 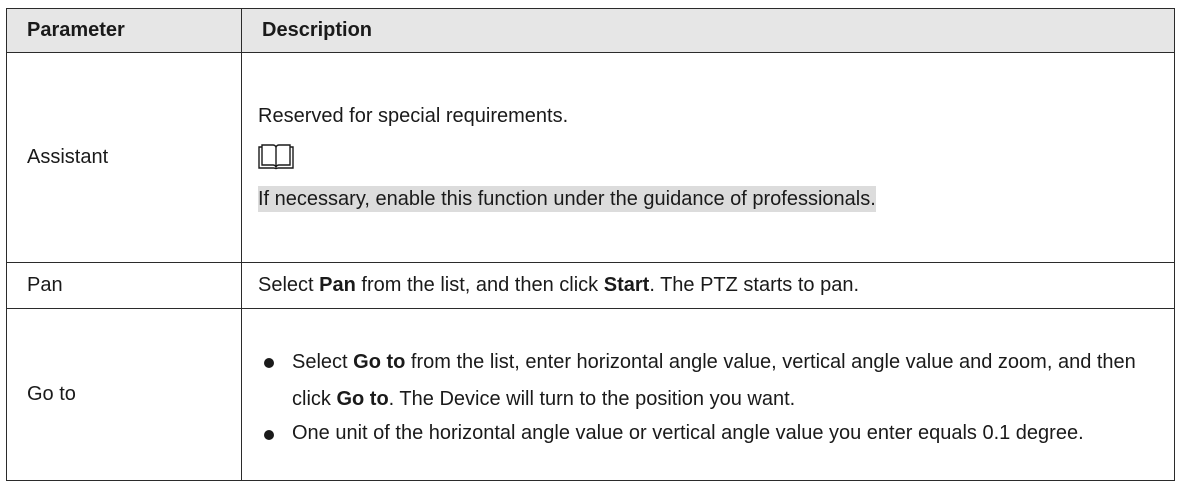 What do you see at coordinates (323, 362) in the screenshot?
I see `goto-b1-text-1: Select` at bounding box center [323, 362].